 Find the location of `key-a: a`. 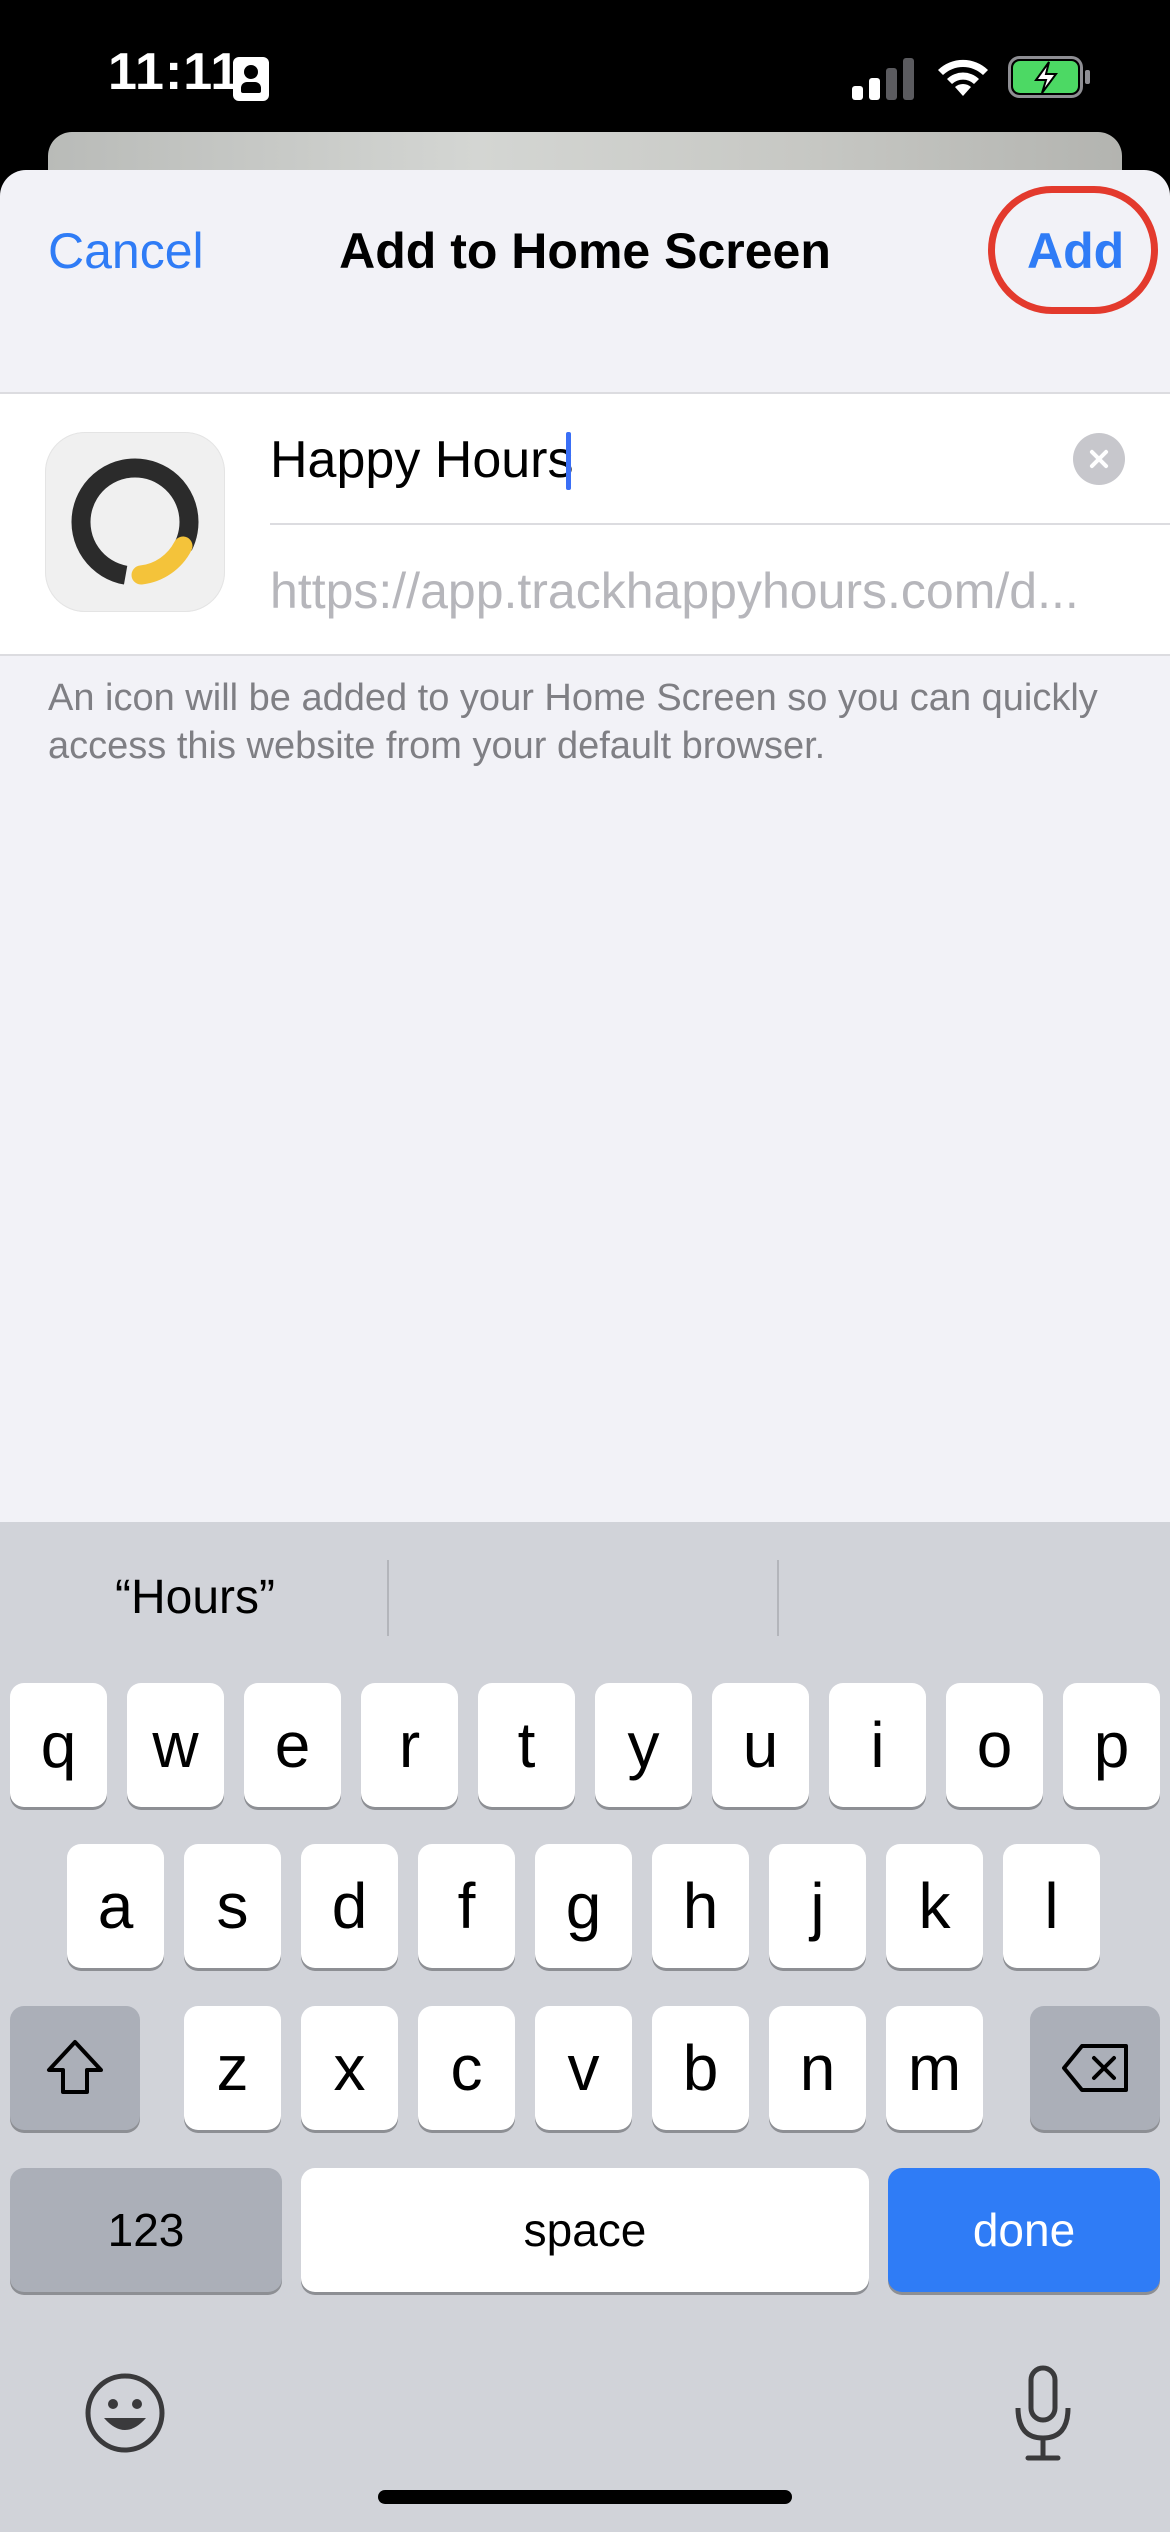

key-a: a is located at coordinates (115, 1906).